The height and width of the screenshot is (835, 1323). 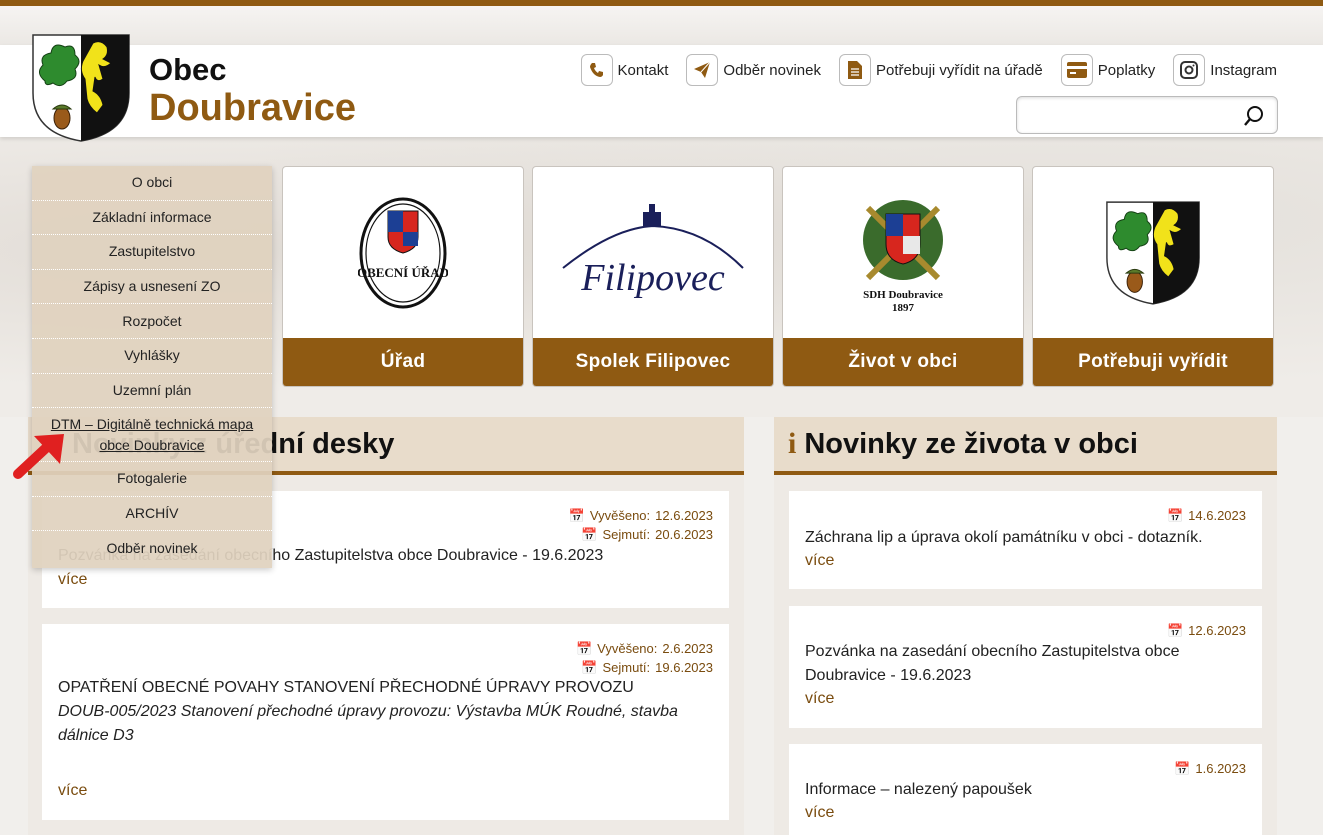 What do you see at coordinates (1153, 253) in the screenshot?
I see `crest-icon` at bounding box center [1153, 253].